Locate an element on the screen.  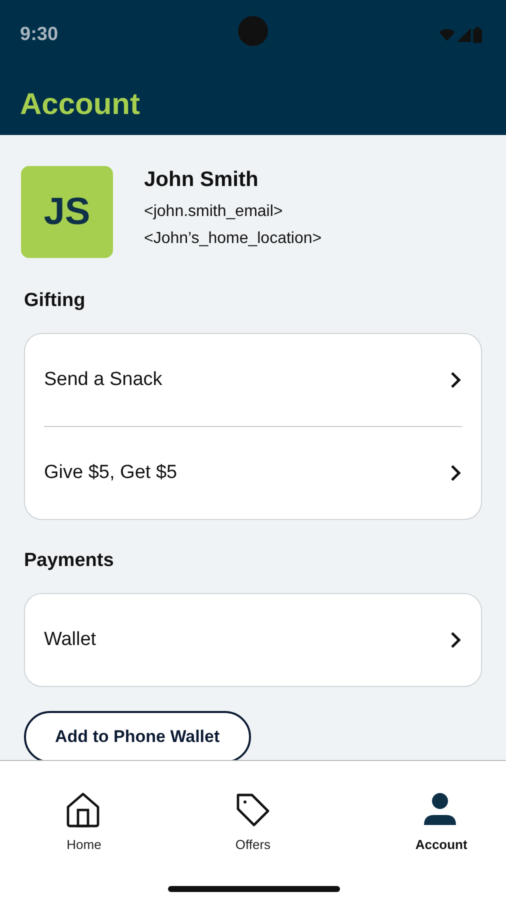
menu-row: Give $5, Get $5 is located at coordinates (253, 472).